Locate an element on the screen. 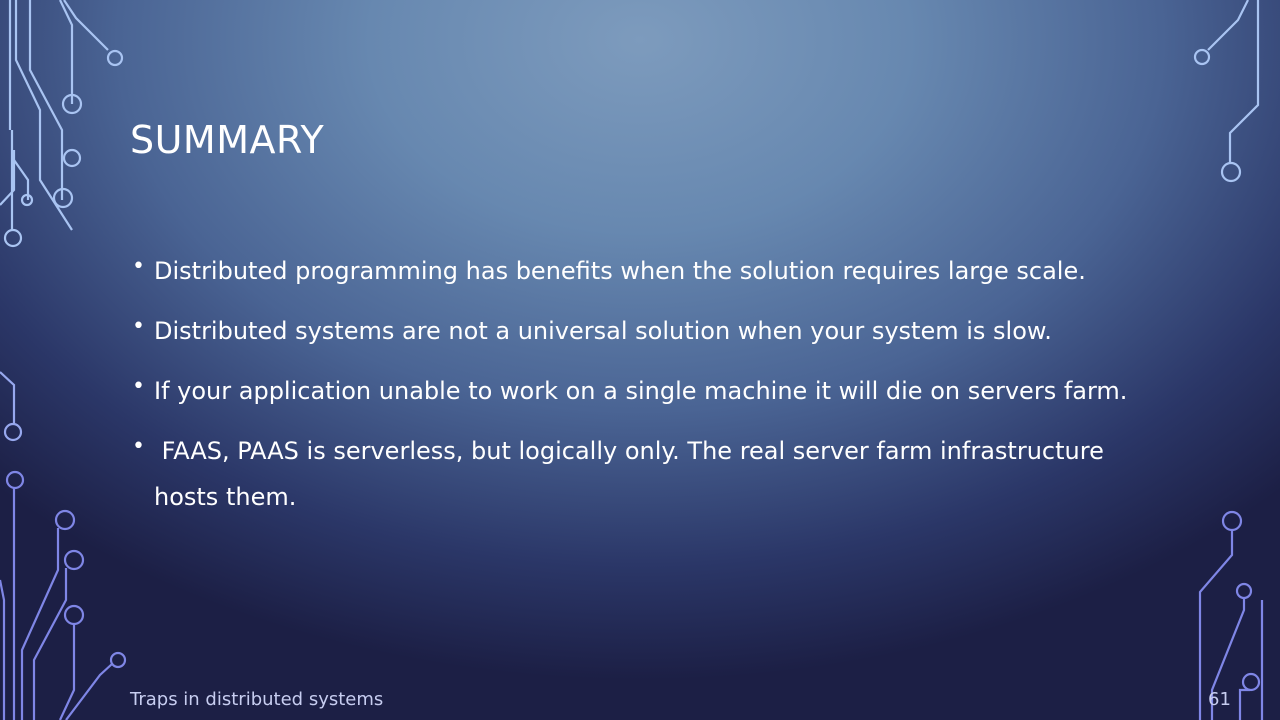 Image resolution: width=1280 pixels, height=720 pixels. footer-presentation-title: Traps in distributed systems is located at coordinates (257, 699).